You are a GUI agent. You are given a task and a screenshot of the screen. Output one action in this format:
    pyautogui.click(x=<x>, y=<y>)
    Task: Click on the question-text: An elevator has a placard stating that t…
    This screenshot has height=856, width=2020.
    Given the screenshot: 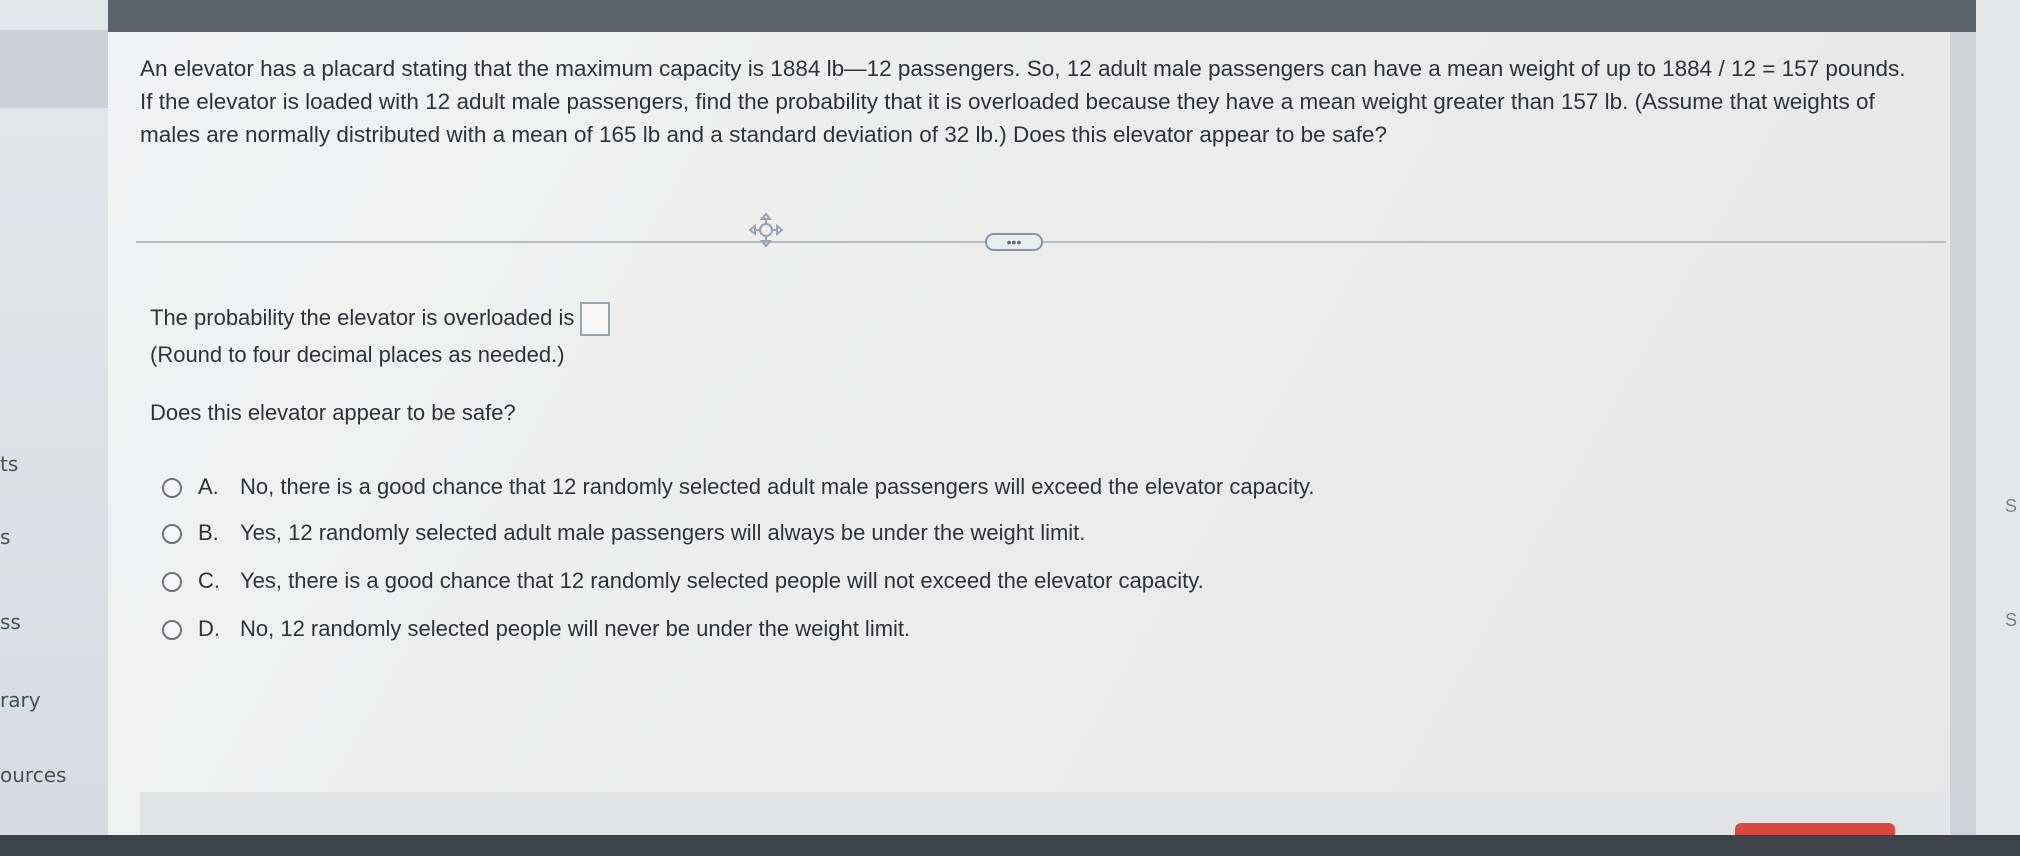 What is the action you would take?
    pyautogui.click(x=1023, y=101)
    